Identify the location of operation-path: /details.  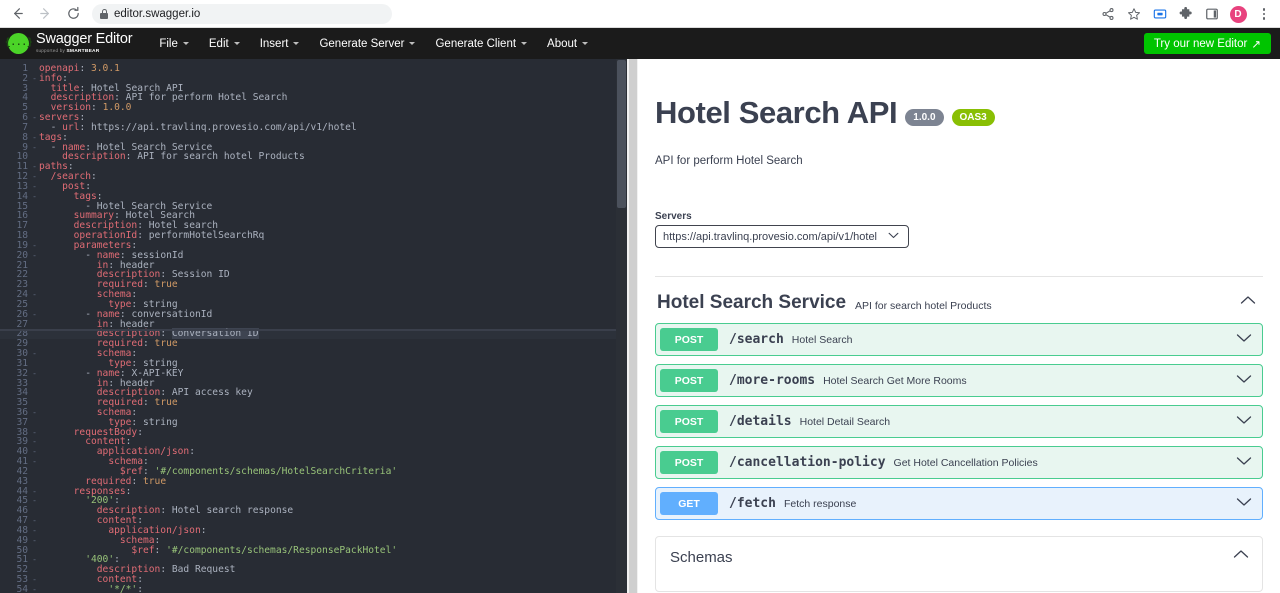
(760, 421).